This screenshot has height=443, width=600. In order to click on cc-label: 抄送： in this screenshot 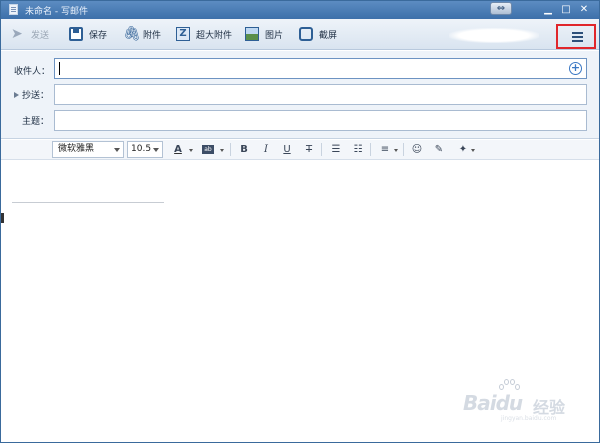, I will do `click(36, 96)`.